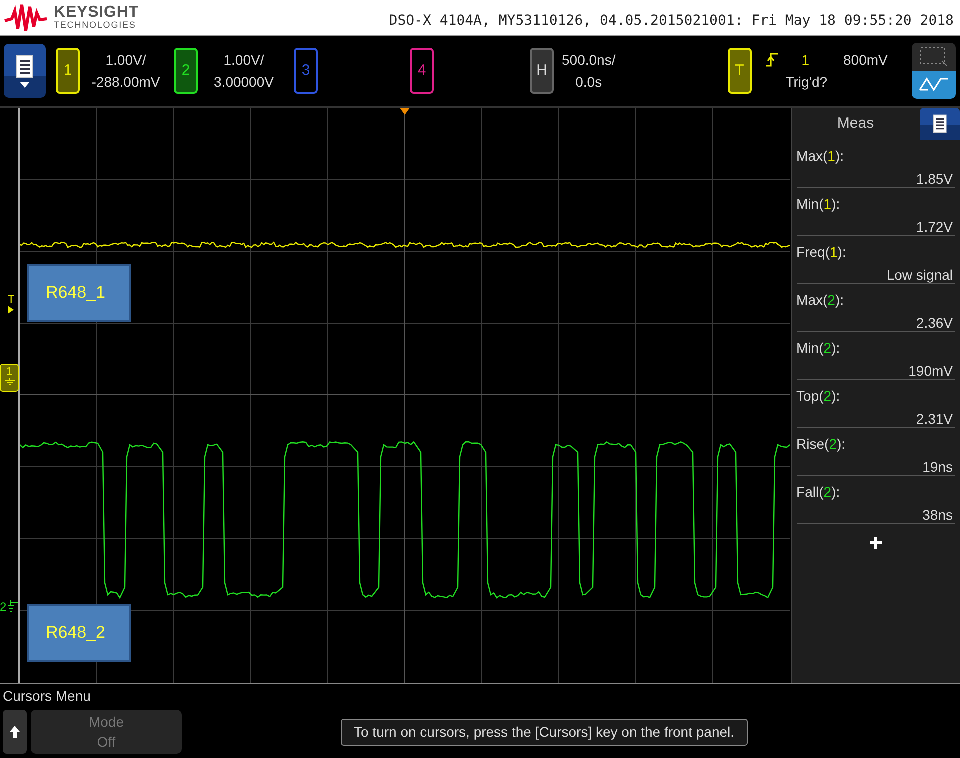  Describe the element at coordinates (126, 82) in the screenshot. I see `channel-offset: -288.00mV` at that location.